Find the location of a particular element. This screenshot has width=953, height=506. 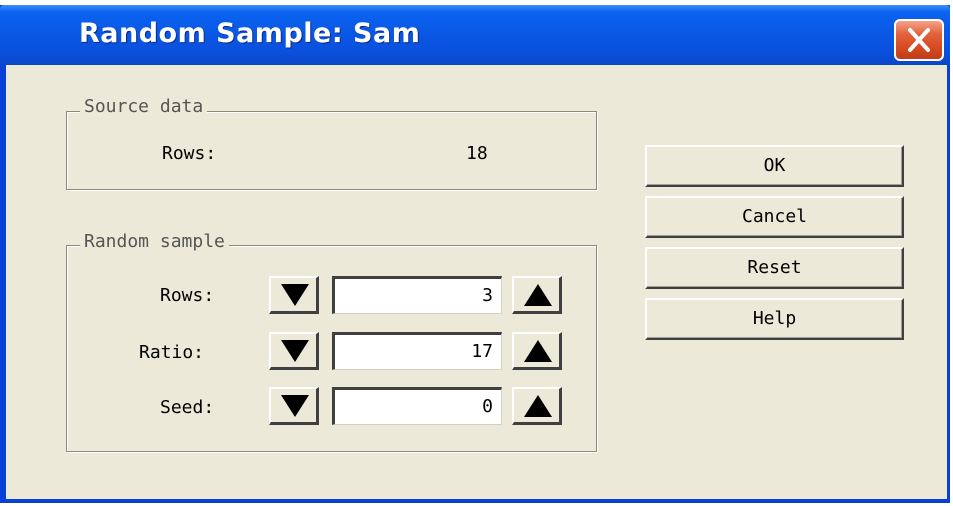

title-bar: Random Sample: Sam is located at coordinates (475, 35).